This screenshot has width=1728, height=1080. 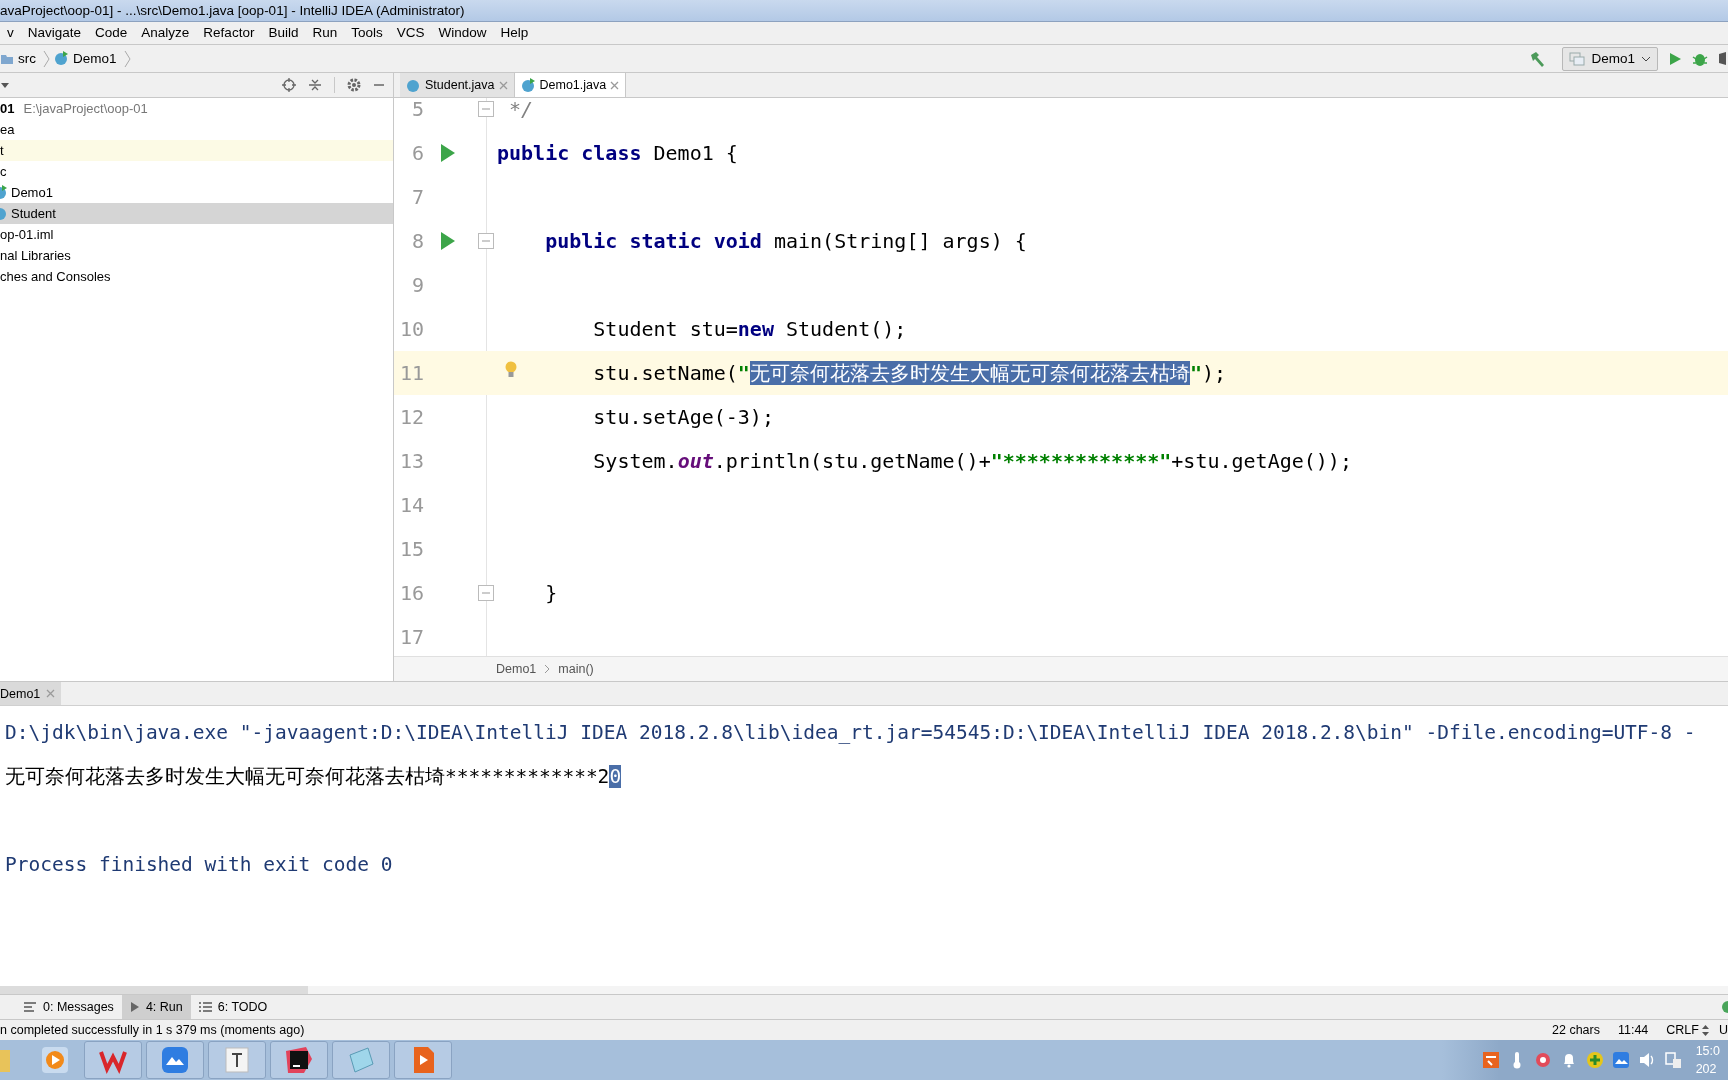 What do you see at coordinates (462, 33) in the screenshot?
I see `menu-item: Window` at bounding box center [462, 33].